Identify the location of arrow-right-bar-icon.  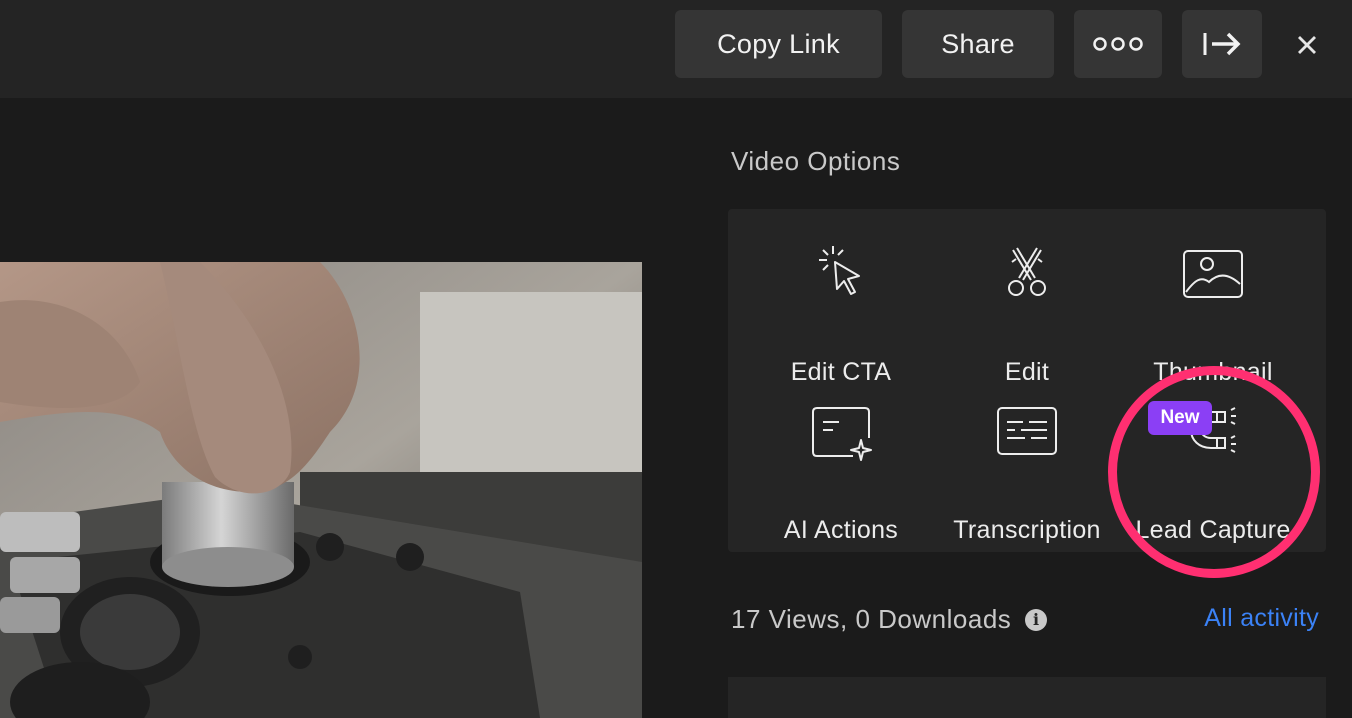
(1222, 44).